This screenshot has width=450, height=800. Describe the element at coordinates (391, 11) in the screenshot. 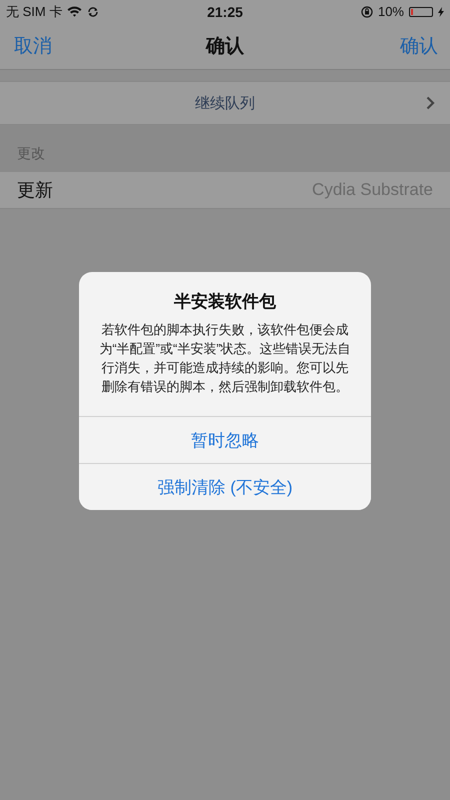

I see `battery-percent: 10%` at that location.